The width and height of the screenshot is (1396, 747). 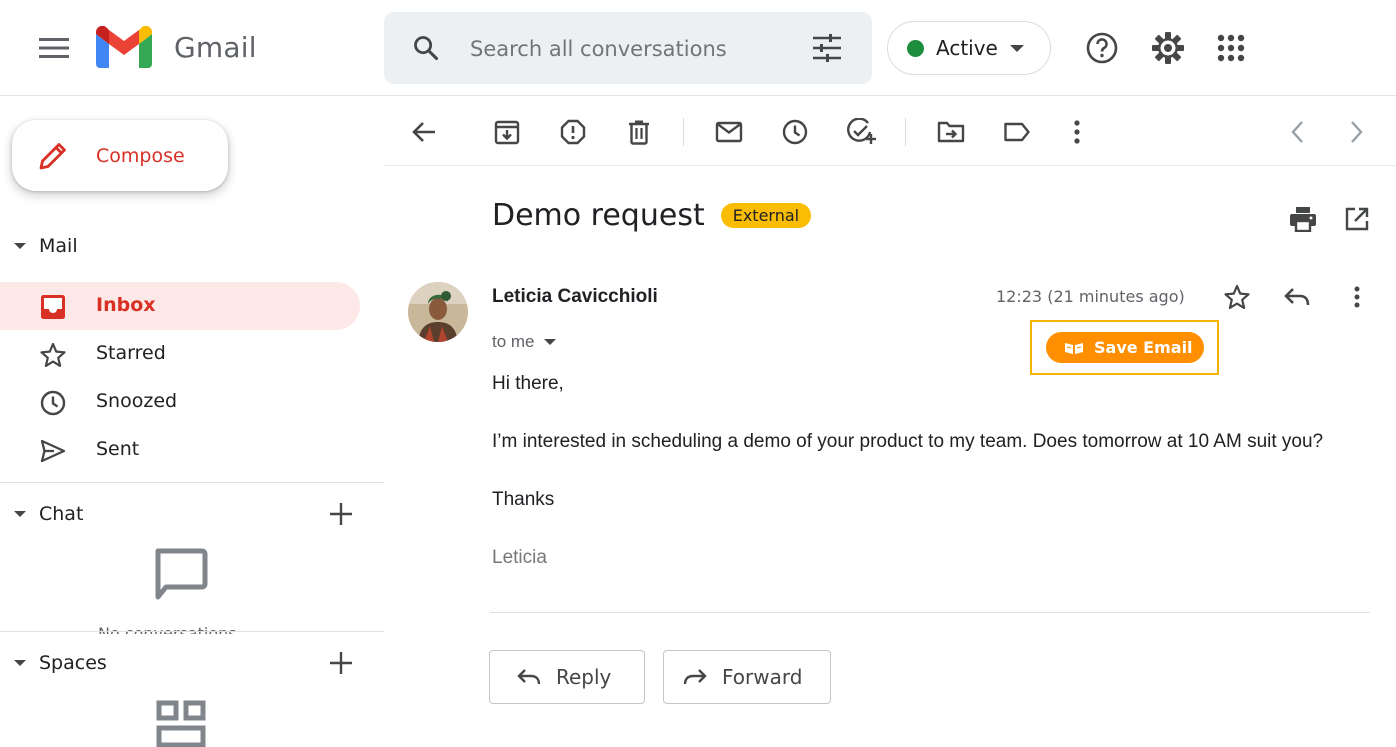 What do you see at coordinates (52, 155) in the screenshot?
I see `pencil-icon` at bounding box center [52, 155].